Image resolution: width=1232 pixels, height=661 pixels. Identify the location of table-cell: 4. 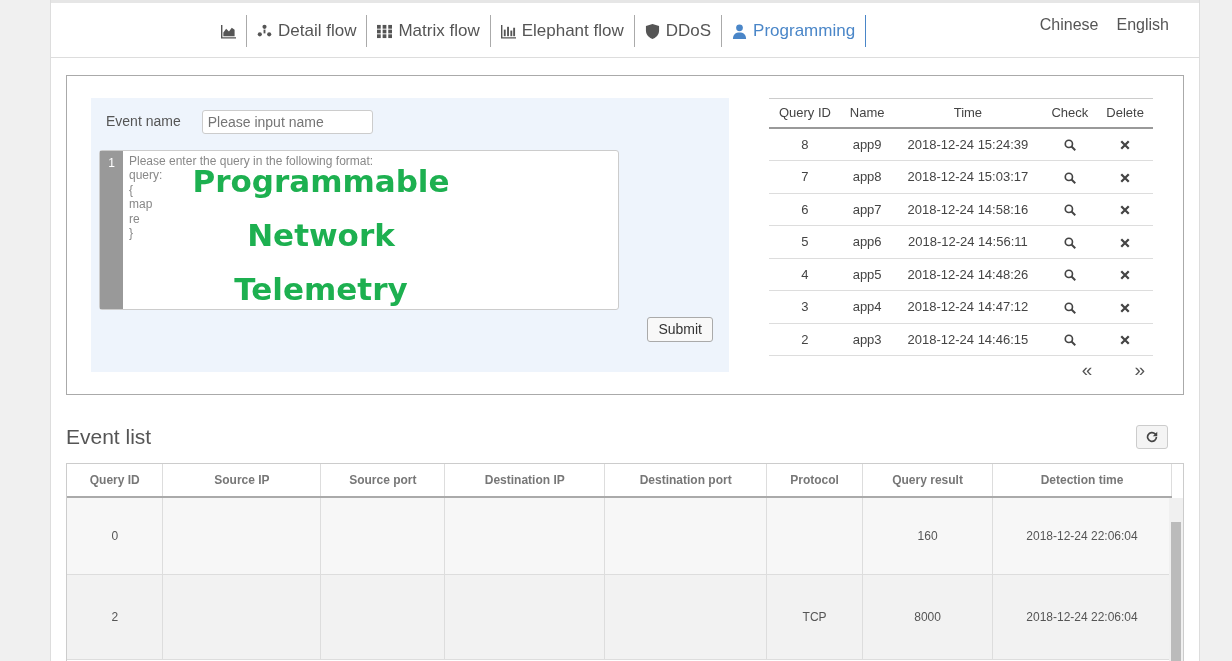
(805, 274).